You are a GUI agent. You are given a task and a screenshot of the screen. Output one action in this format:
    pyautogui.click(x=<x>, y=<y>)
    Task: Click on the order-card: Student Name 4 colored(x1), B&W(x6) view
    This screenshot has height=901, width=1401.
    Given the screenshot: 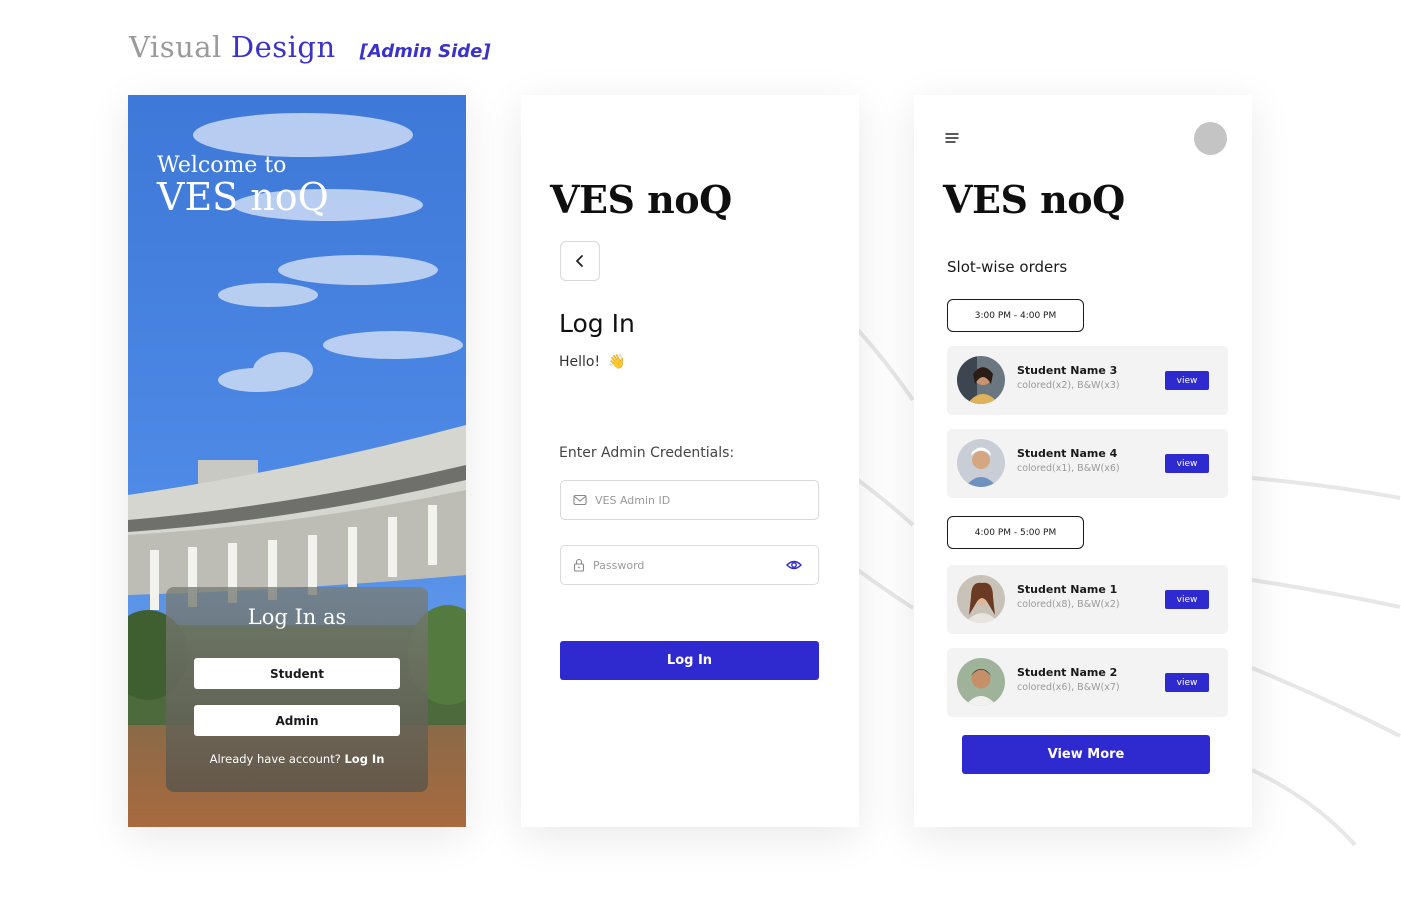 What is the action you would take?
    pyautogui.click(x=1087, y=463)
    